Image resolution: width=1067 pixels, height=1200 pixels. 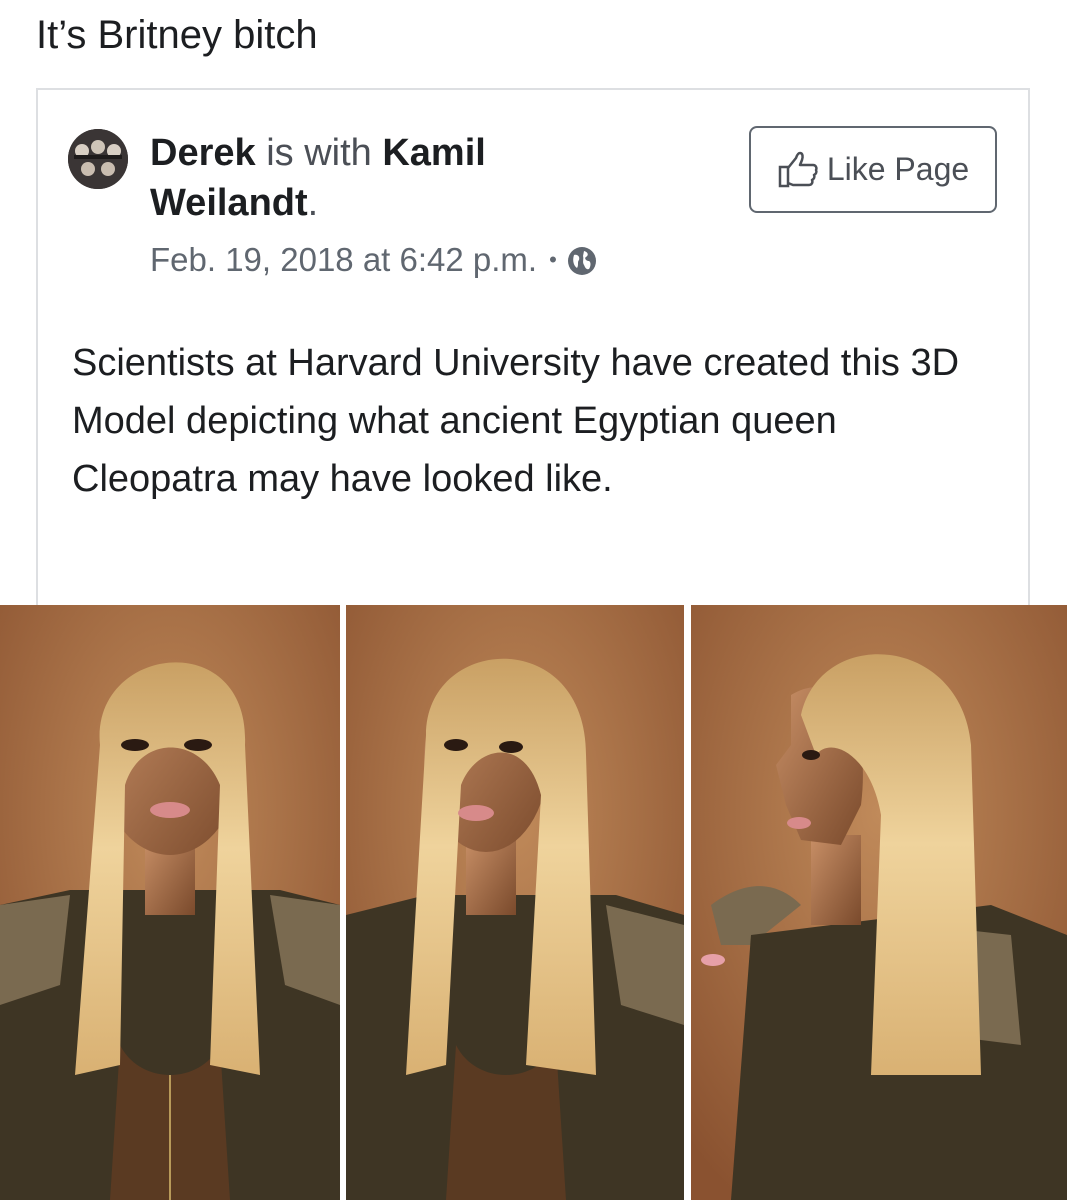 I want to click on globe-icon, so click(x=582, y=260).